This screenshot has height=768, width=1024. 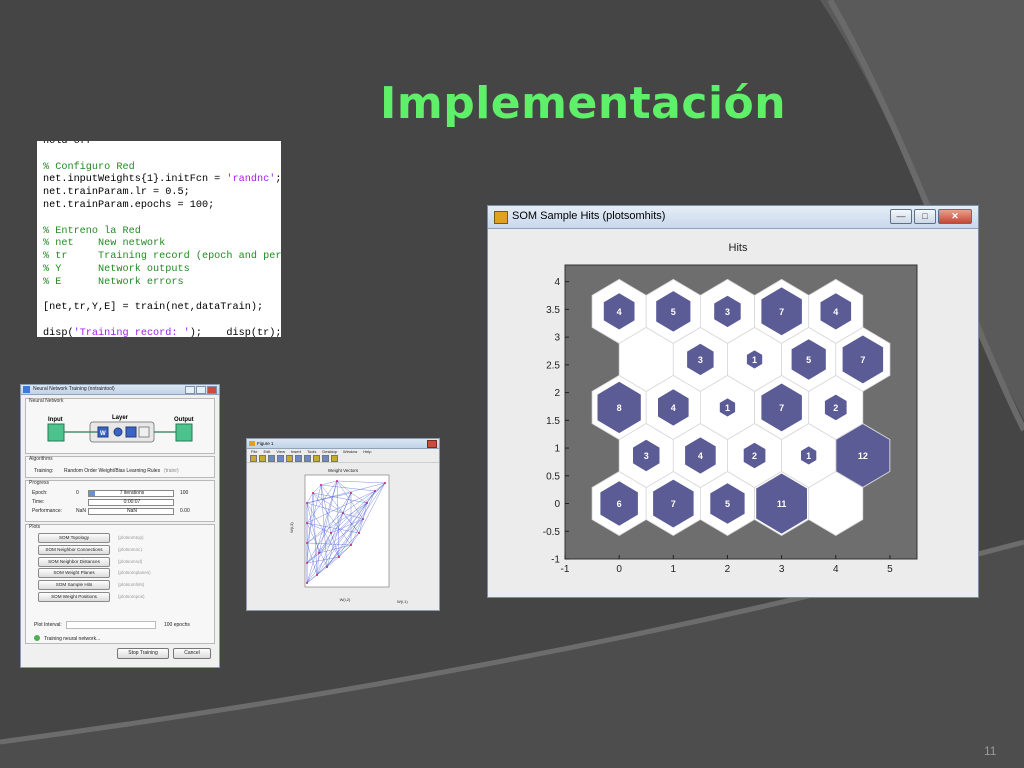 What do you see at coordinates (557, 504) in the screenshot?
I see `y-tick-label: 0` at bounding box center [557, 504].